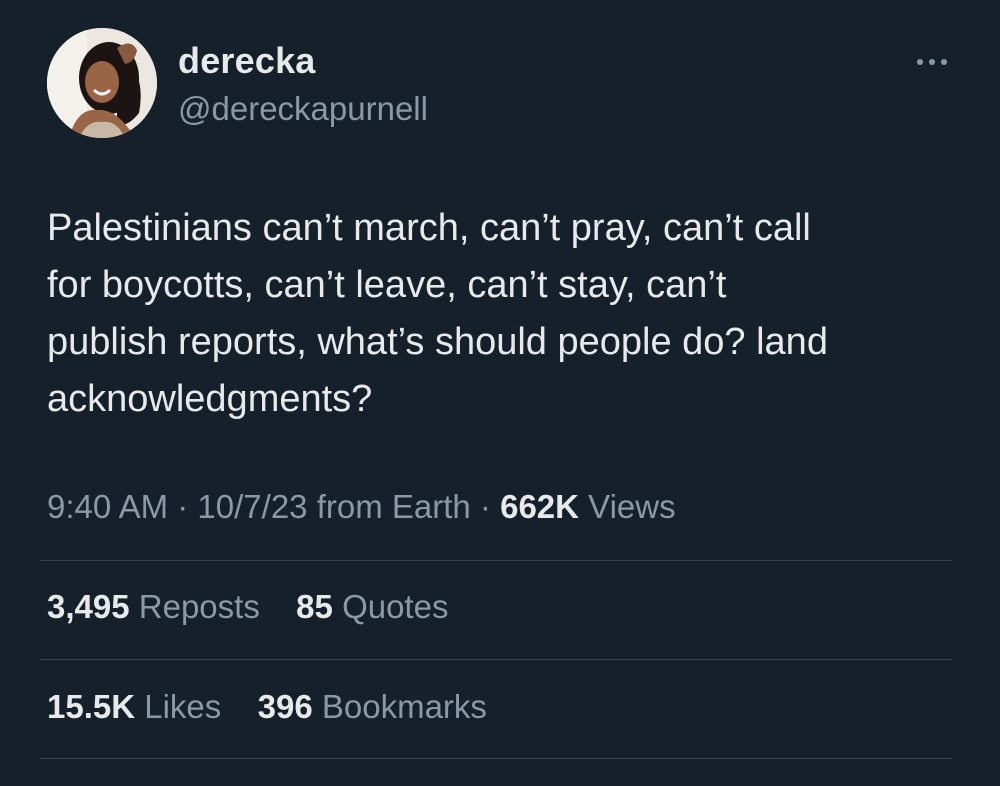  I want to click on quotes-count: 85, so click(314, 606).